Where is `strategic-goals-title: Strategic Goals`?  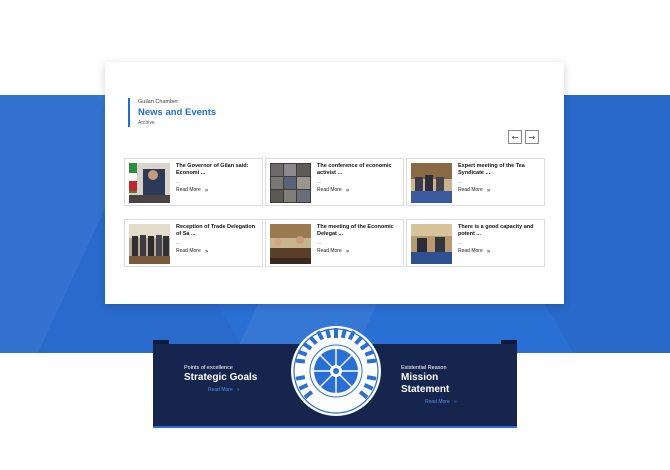
strategic-goals-title: Strategic Goals is located at coordinates (220, 378).